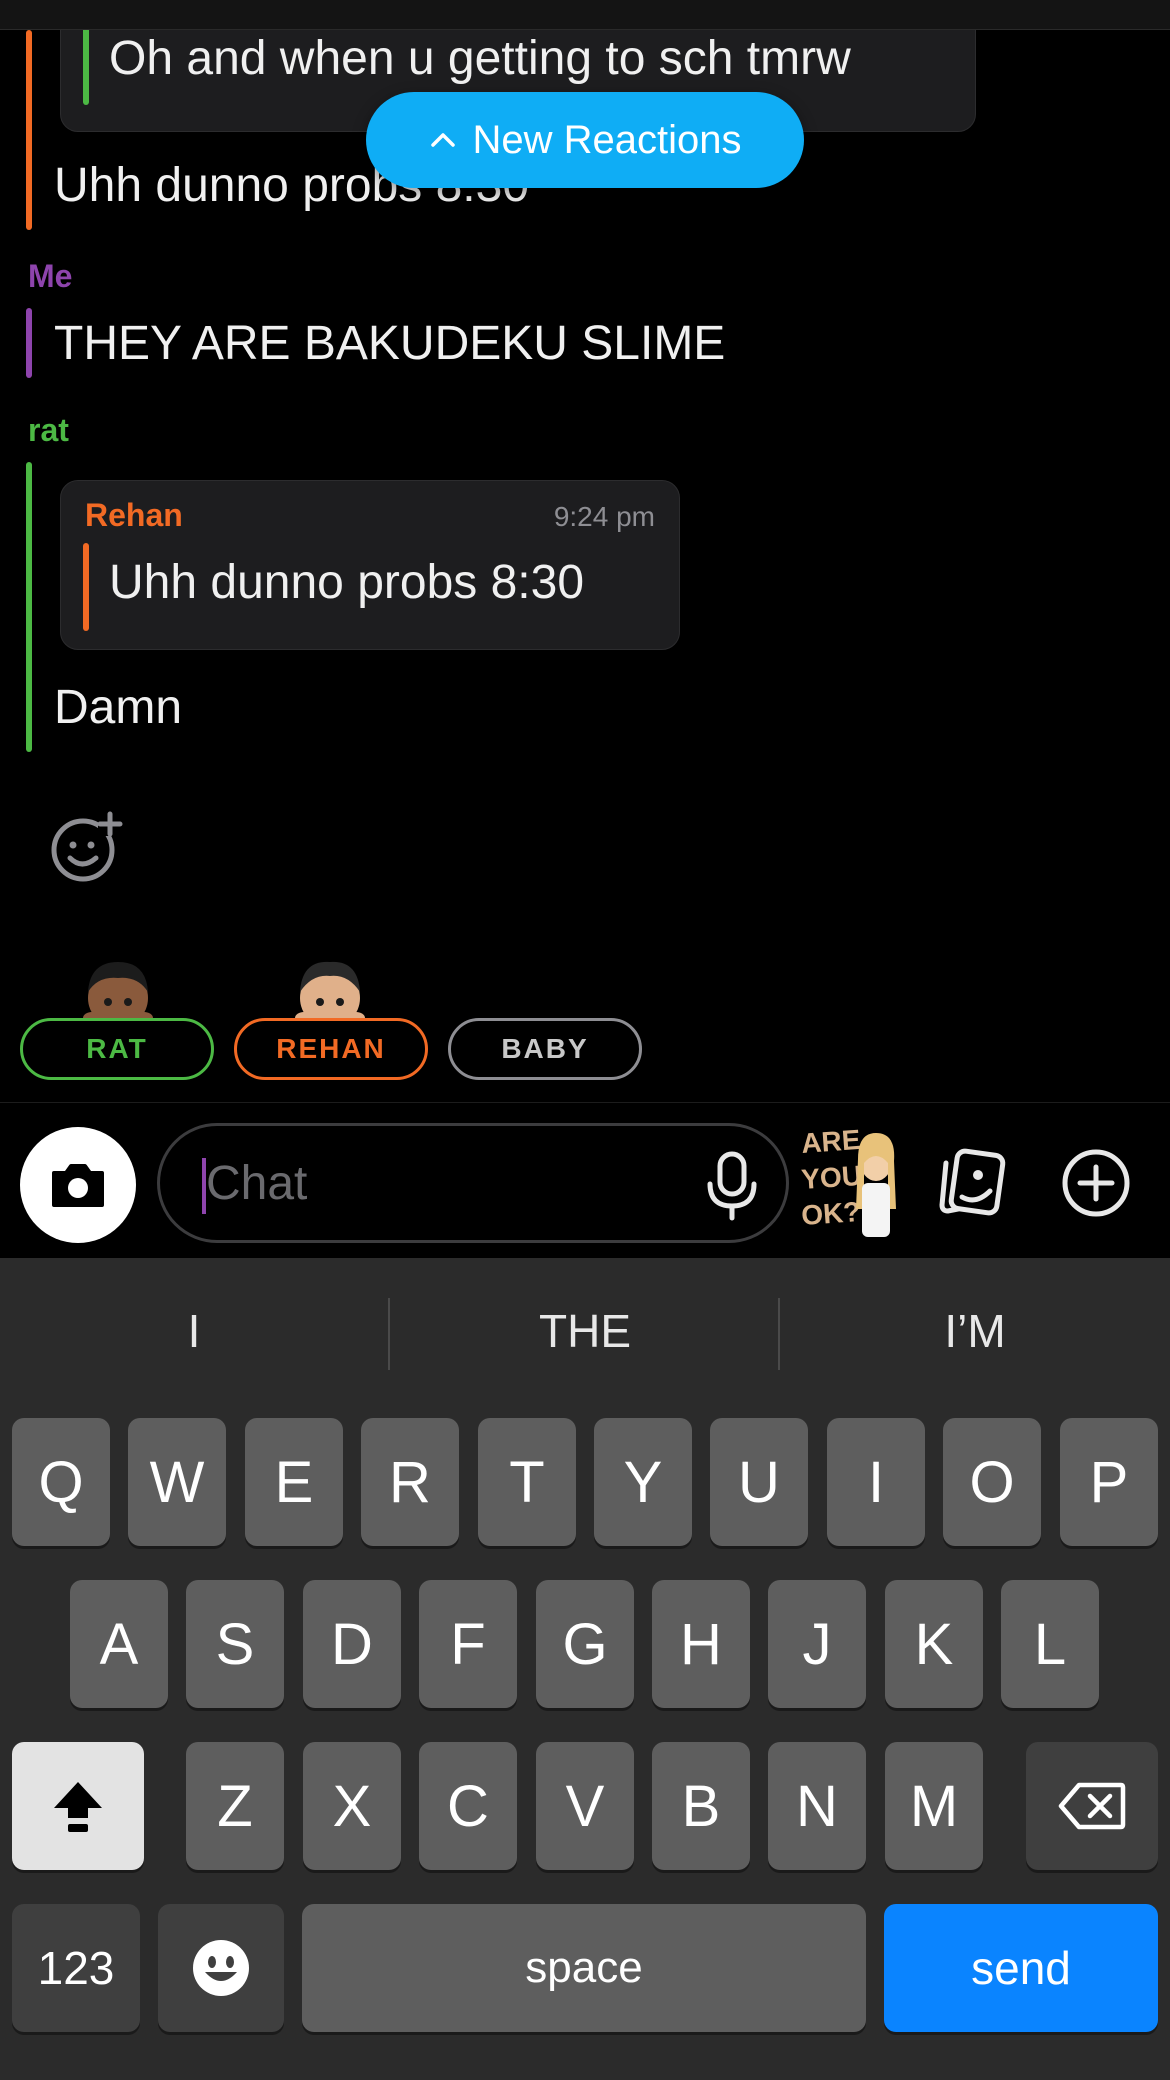 The width and height of the screenshot is (1170, 2080). I want to click on new-reactions-button: New Reactions, so click(585, 140).